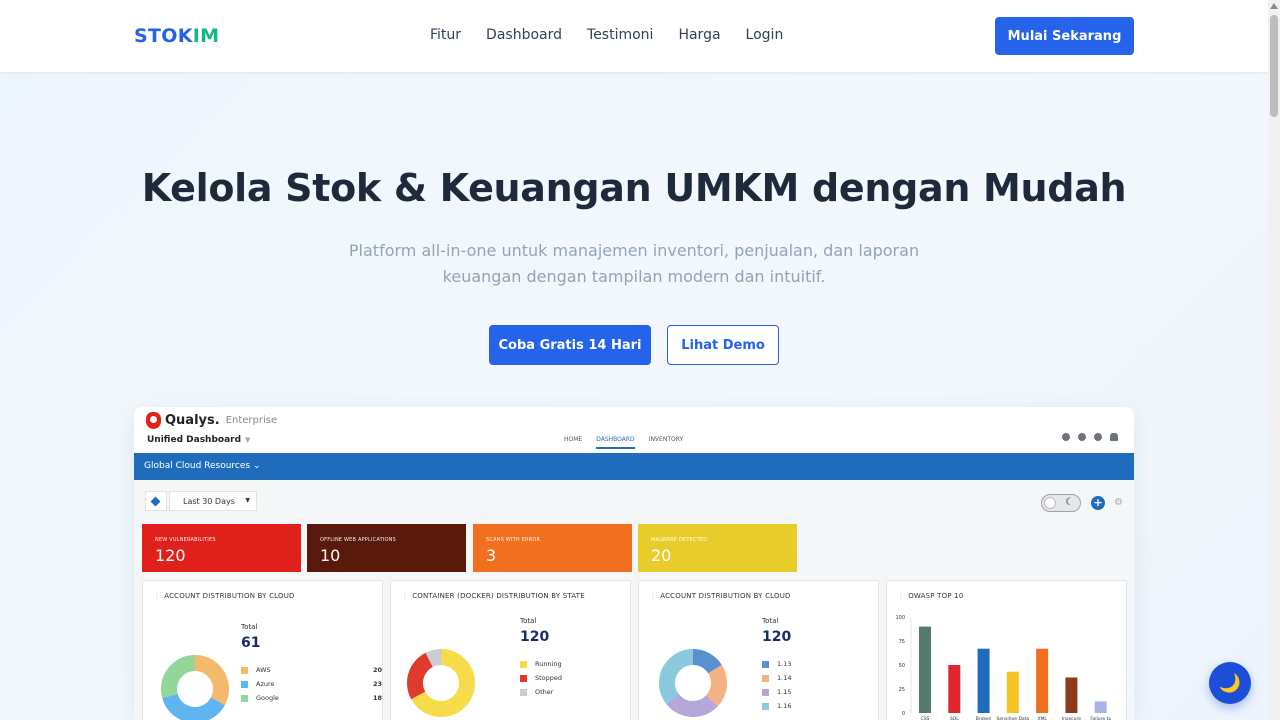 The height and width of the screenshot is (720, 1280). Describe the element at coordinates (185, 540) in the screenshot. I see `stat-label: New Vulnerabilities` at that location.